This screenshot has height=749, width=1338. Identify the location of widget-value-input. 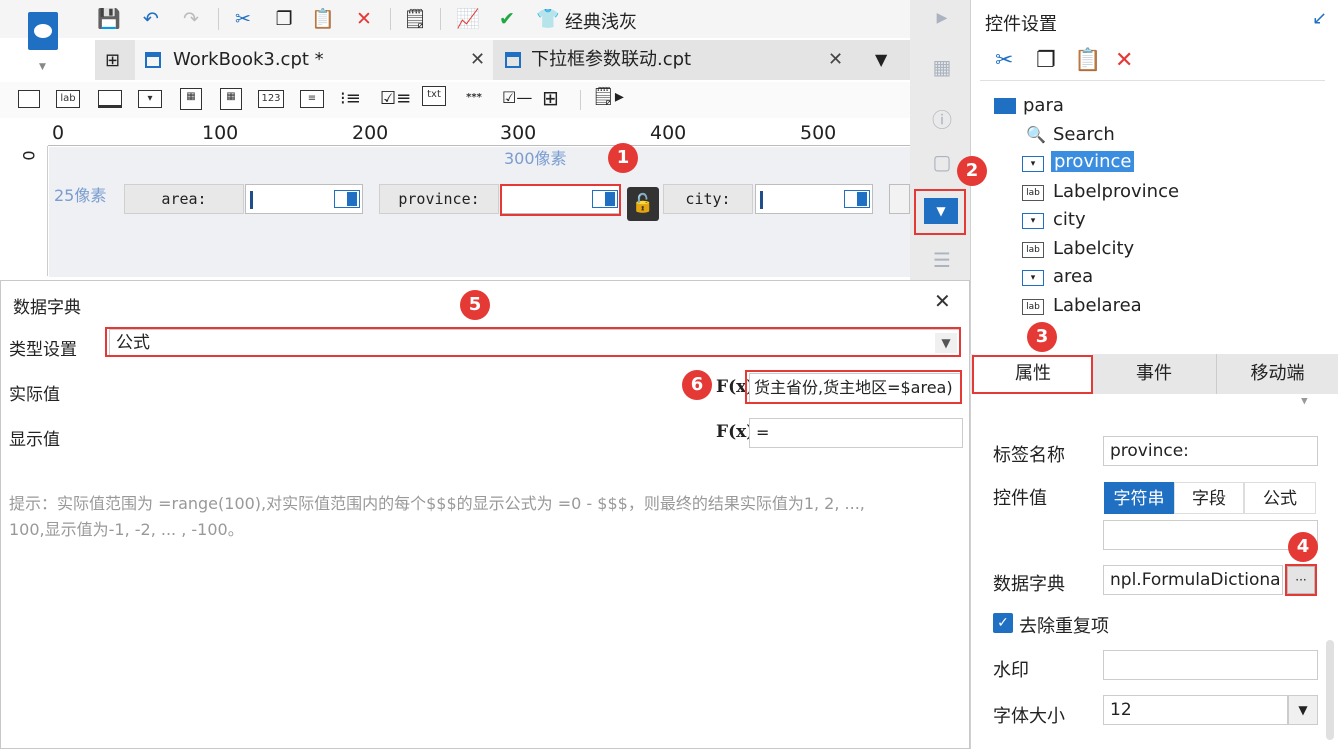
(1210, 535).